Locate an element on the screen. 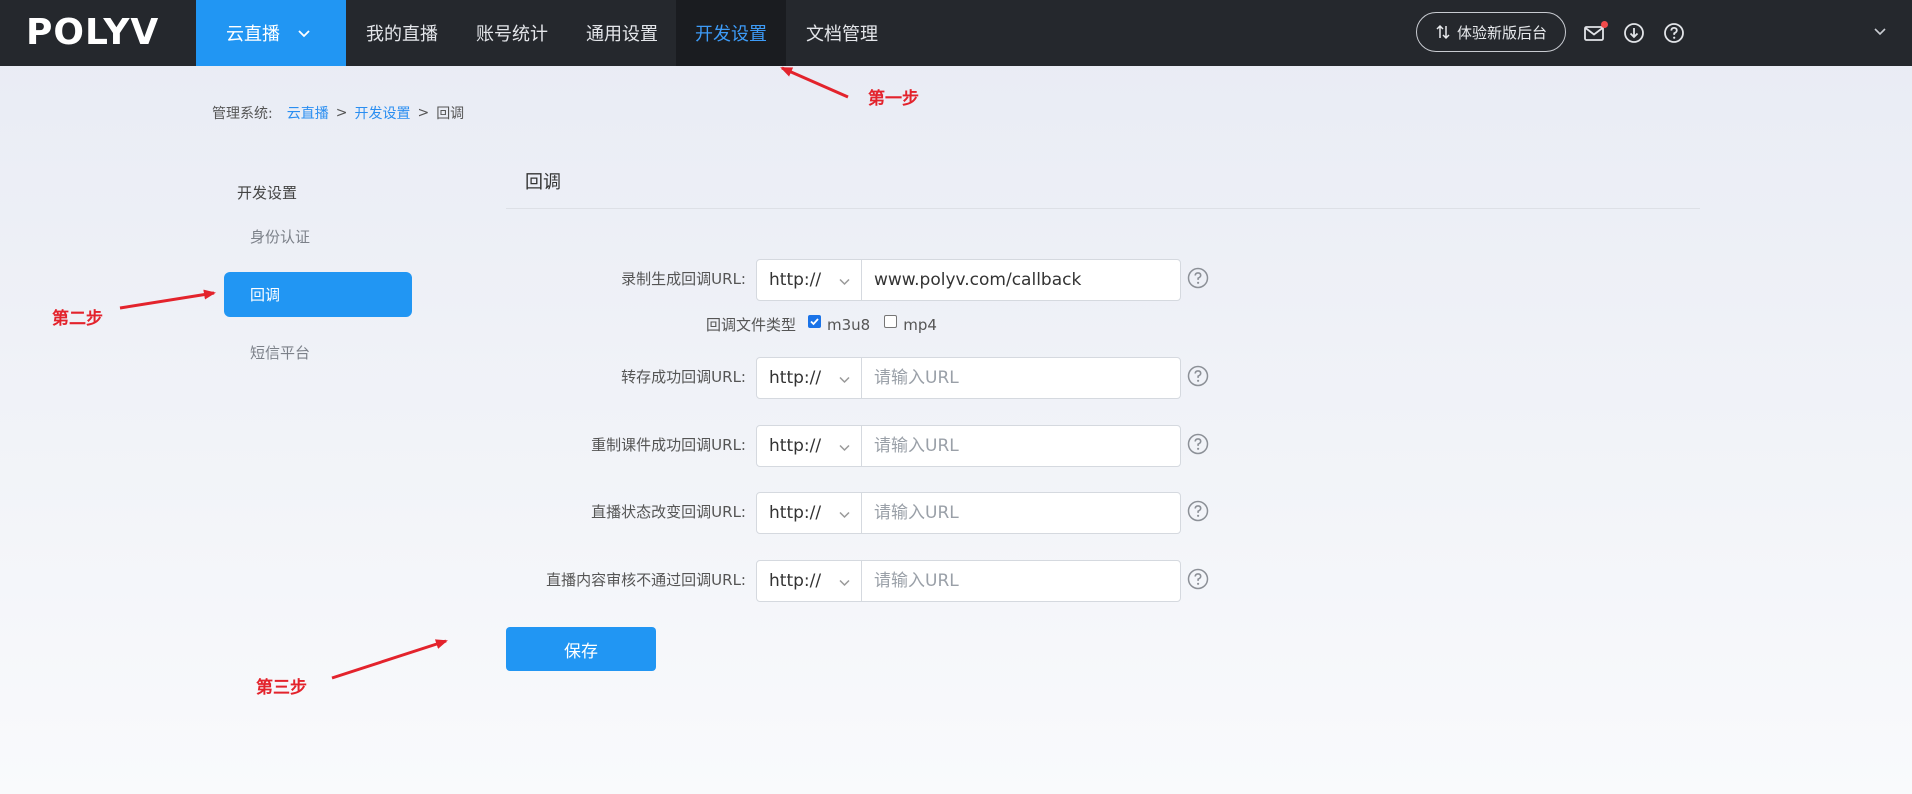 The width and height of the screenshot is (1912, 794). step1-annotation: 第一步 is located at coordinates (893, 99).